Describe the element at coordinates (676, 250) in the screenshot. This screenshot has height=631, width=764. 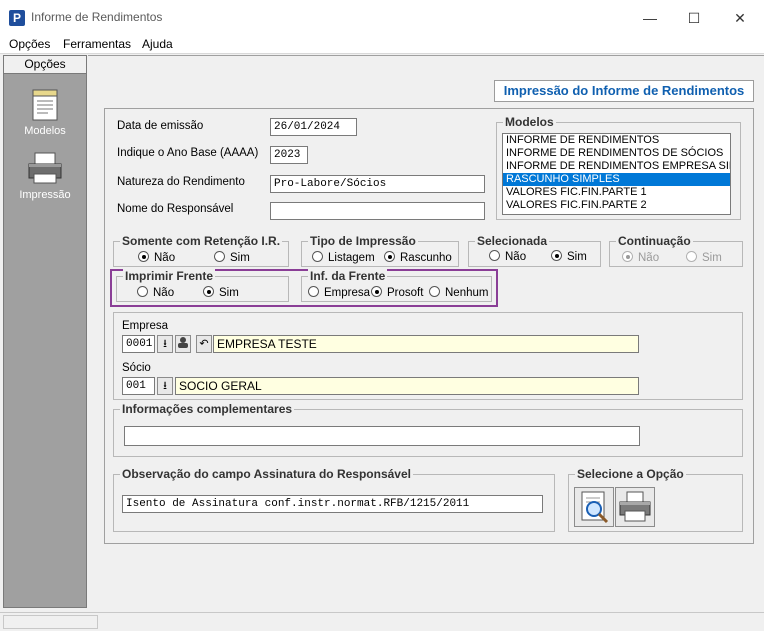
I see `continuacao-group: Continuação Não Sim` at that location.